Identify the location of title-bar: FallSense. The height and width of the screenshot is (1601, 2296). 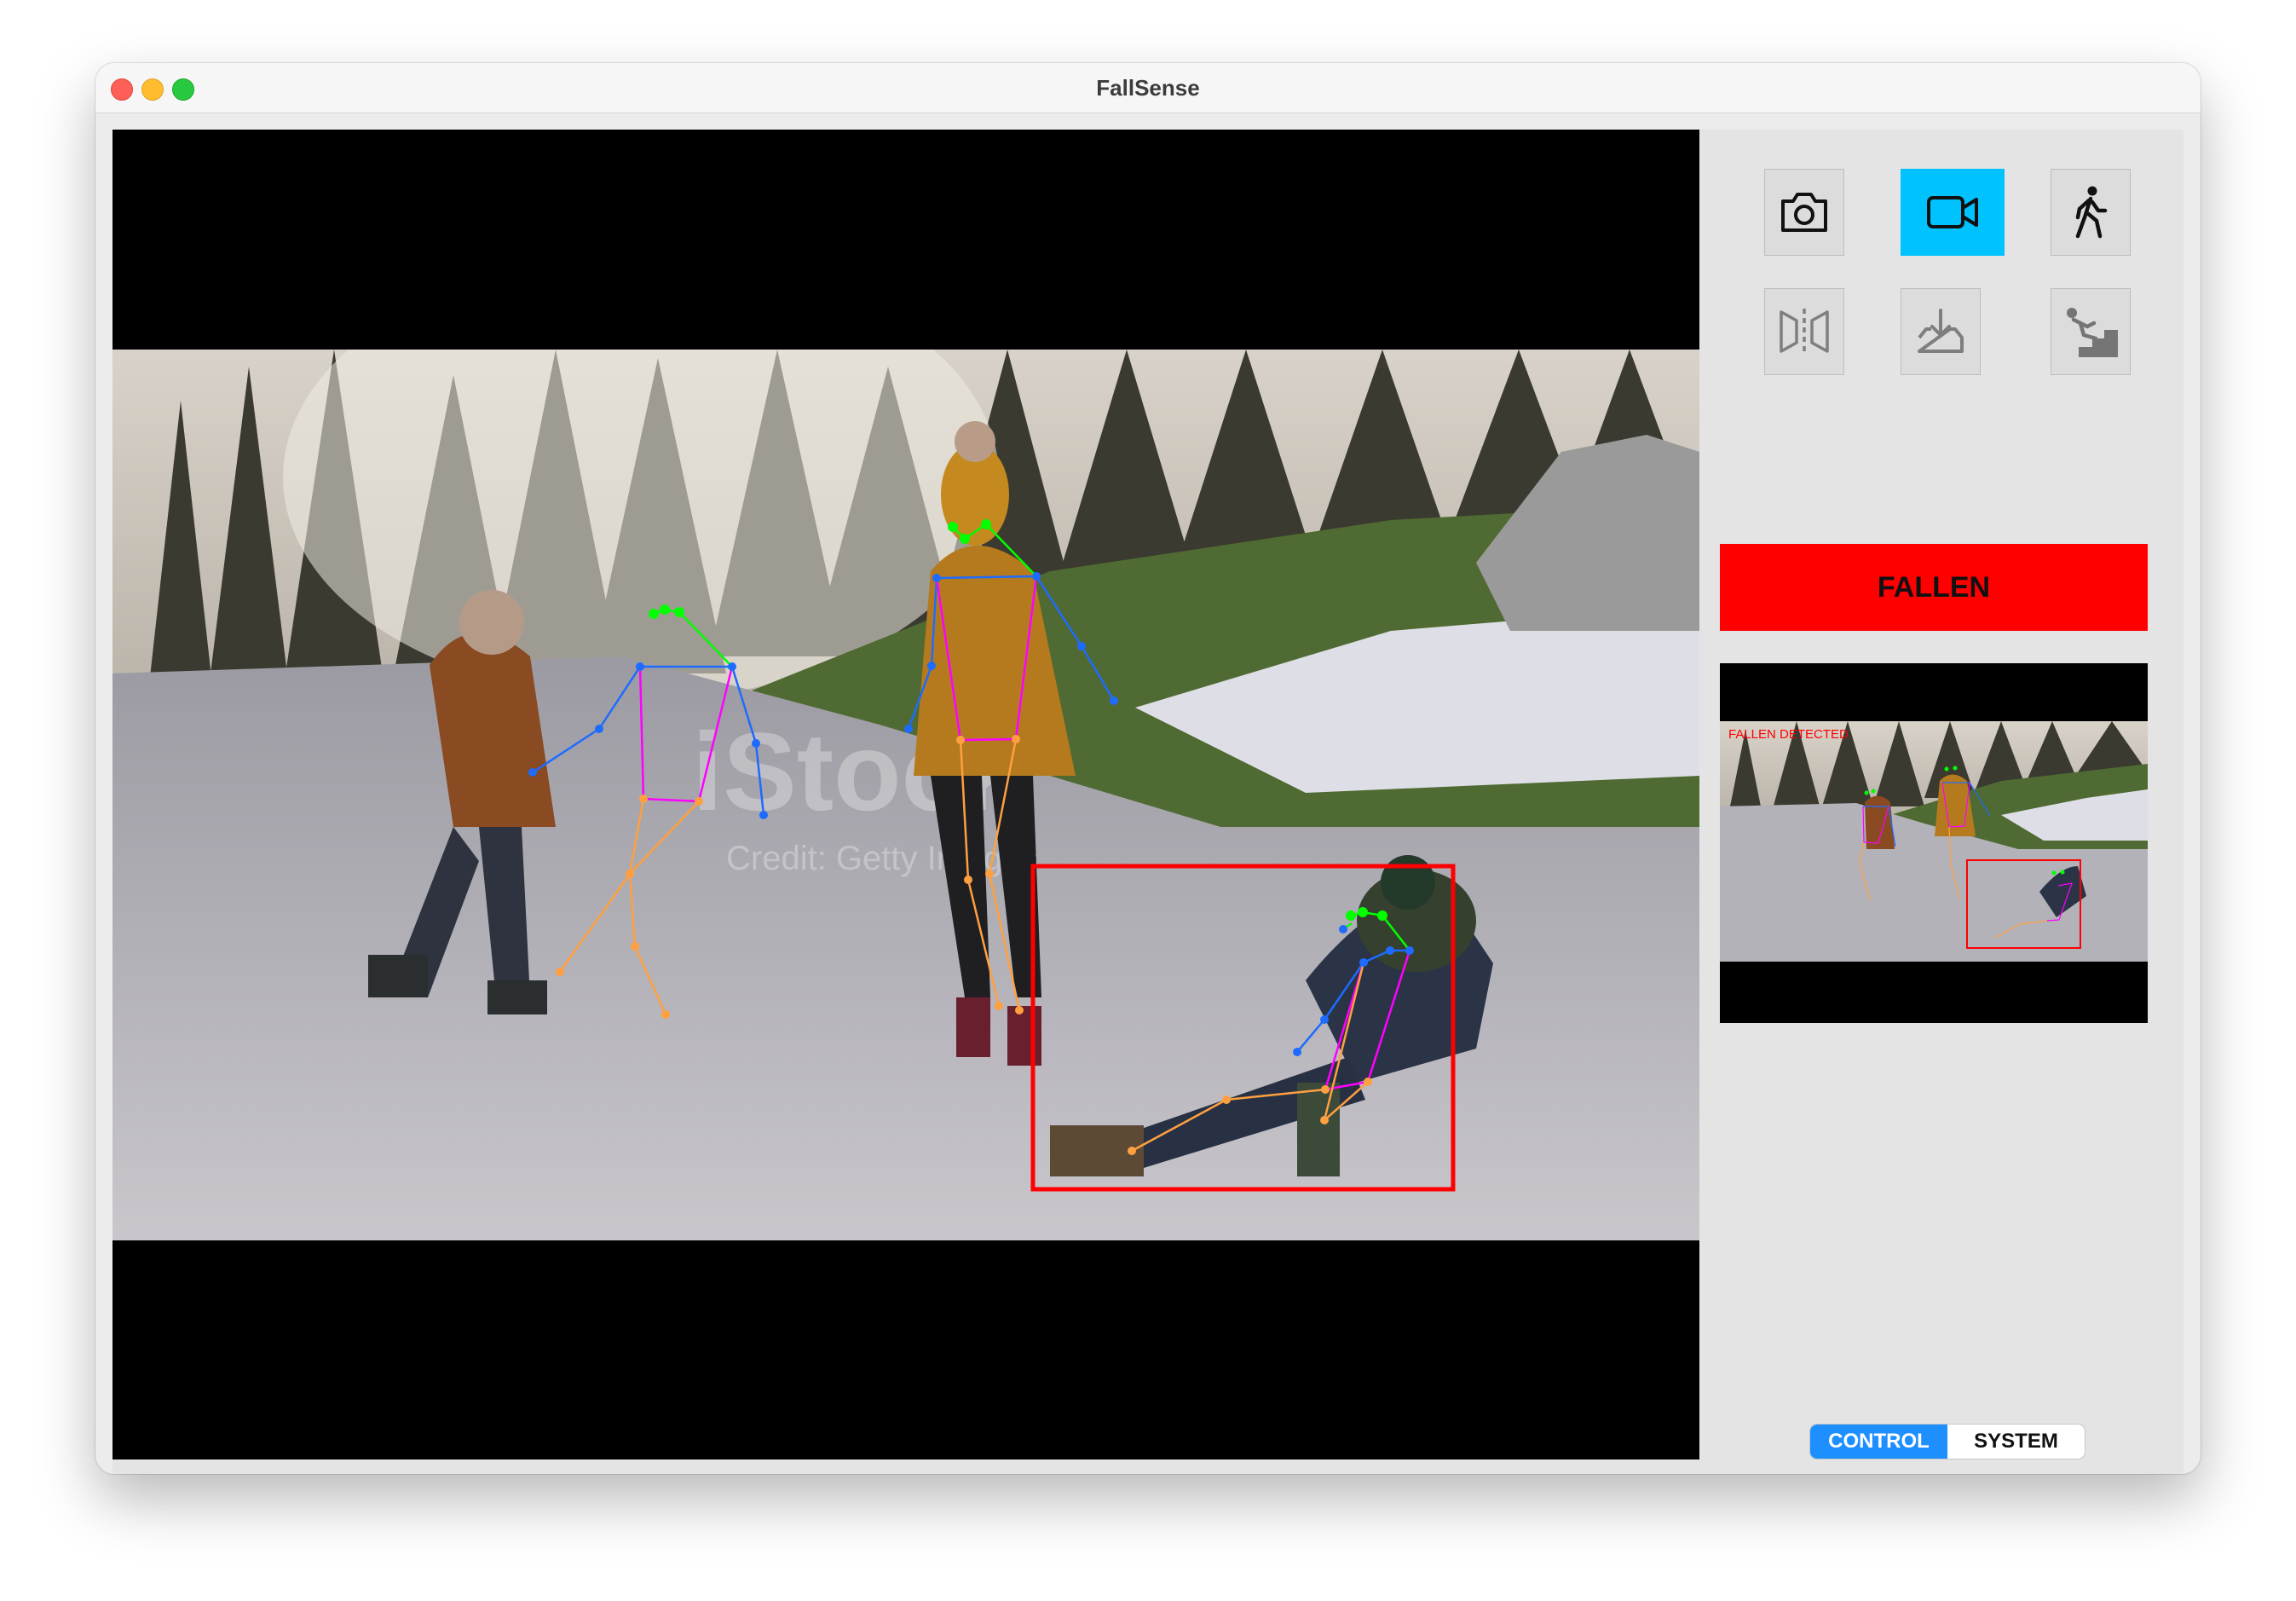
(1148, 88).